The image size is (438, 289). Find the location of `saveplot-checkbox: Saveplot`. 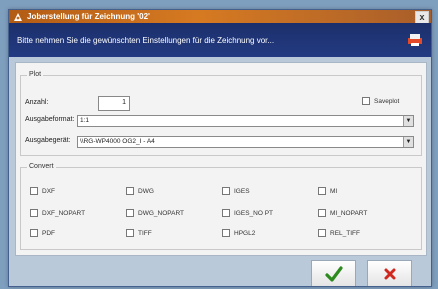

saveplot-checkbox: Saveplot is located at coordinates (380, 101).